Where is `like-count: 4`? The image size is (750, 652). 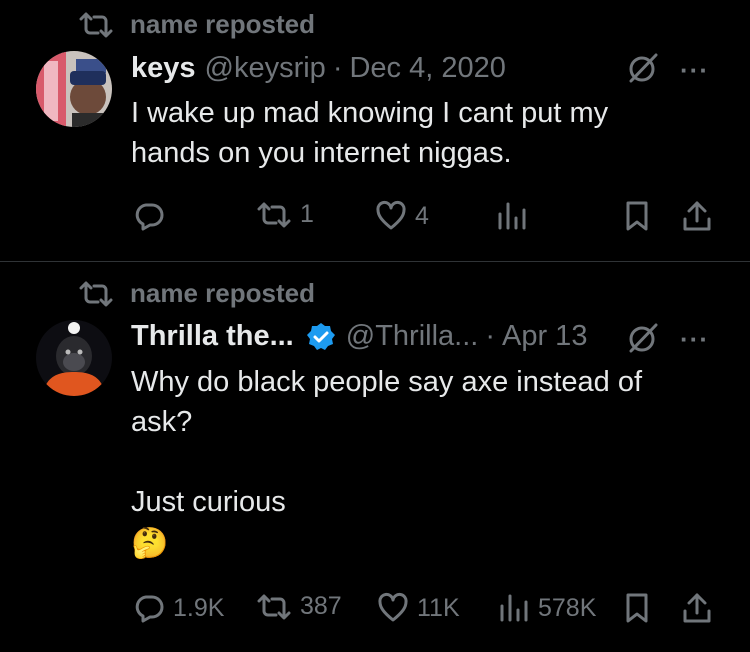 like-count: 4 is located at coordinates (422, 215).